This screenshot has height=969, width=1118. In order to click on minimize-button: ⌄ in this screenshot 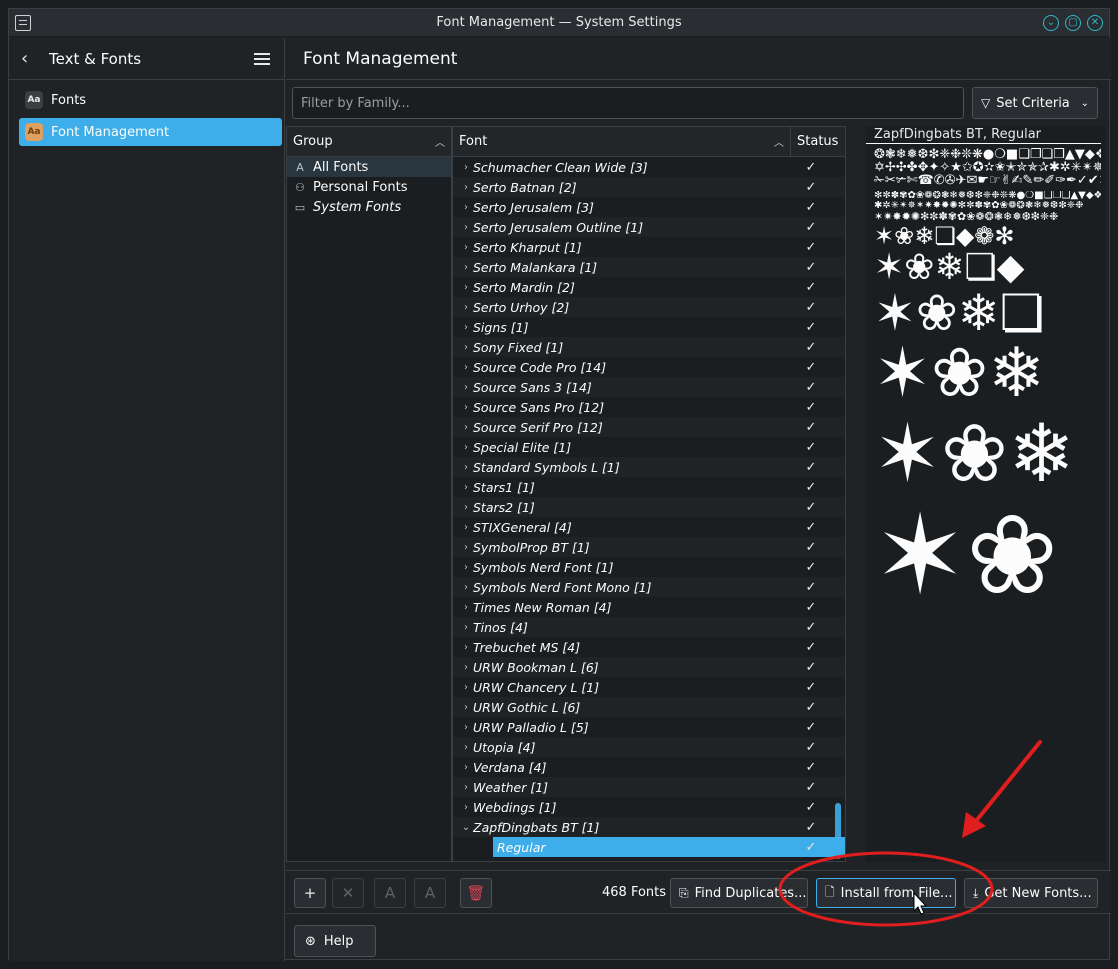, I will do `click(1051, 23)`.